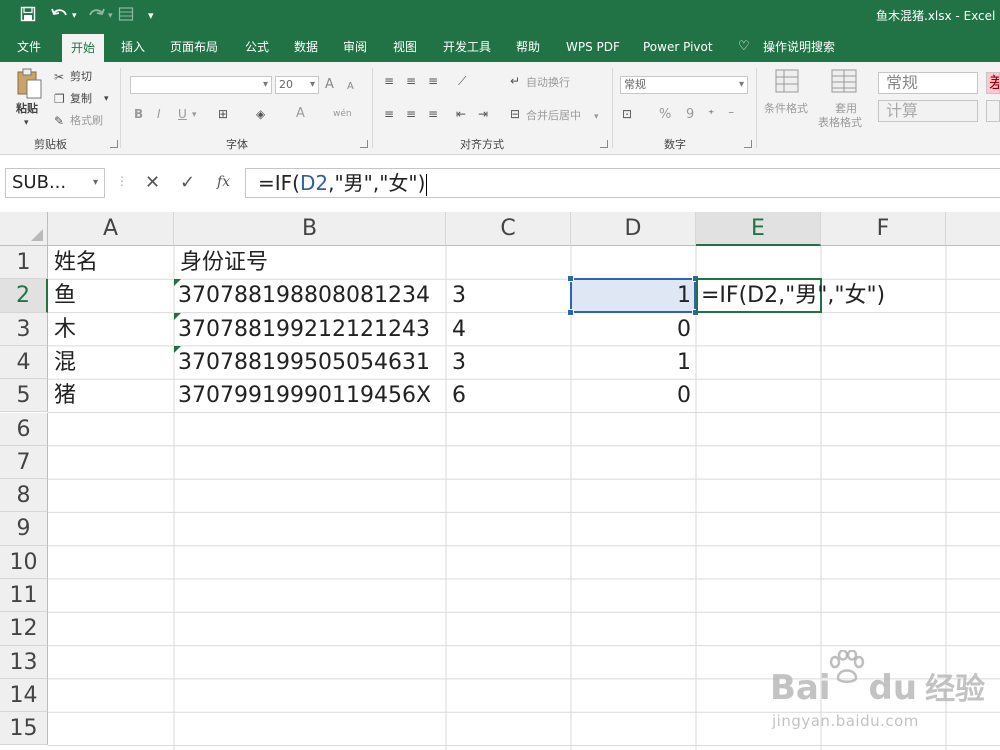 The height and width of the screenshot is (750, 1000). What do you see at coordinates (55, 183) in the screenshot?
I see `name-box: SUB... ▾` at bounding box center [55, 183].